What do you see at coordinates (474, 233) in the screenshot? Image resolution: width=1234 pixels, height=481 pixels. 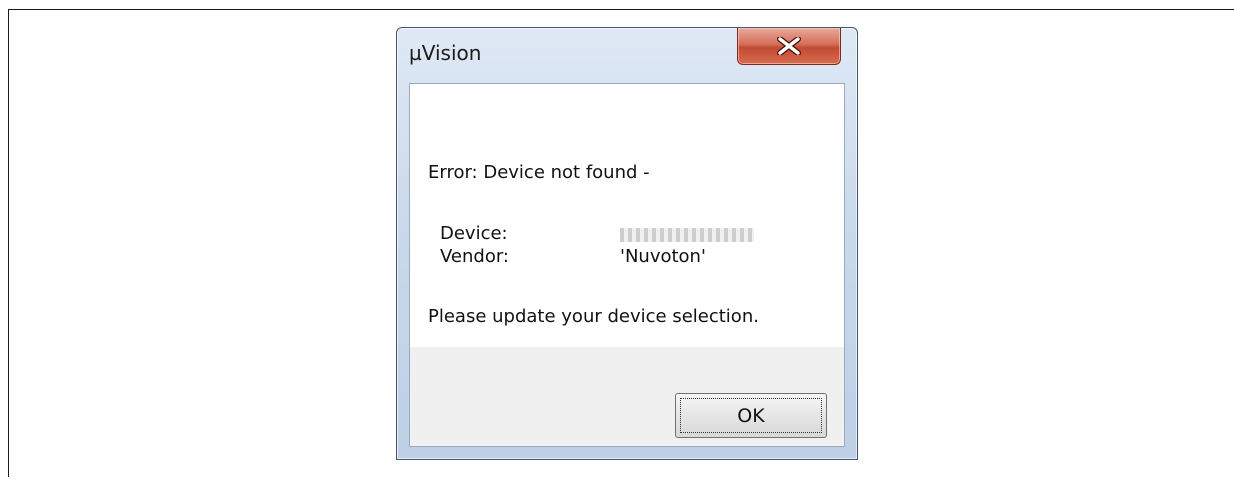 I see `device-label: Device:` at bounding box center [474, 233].